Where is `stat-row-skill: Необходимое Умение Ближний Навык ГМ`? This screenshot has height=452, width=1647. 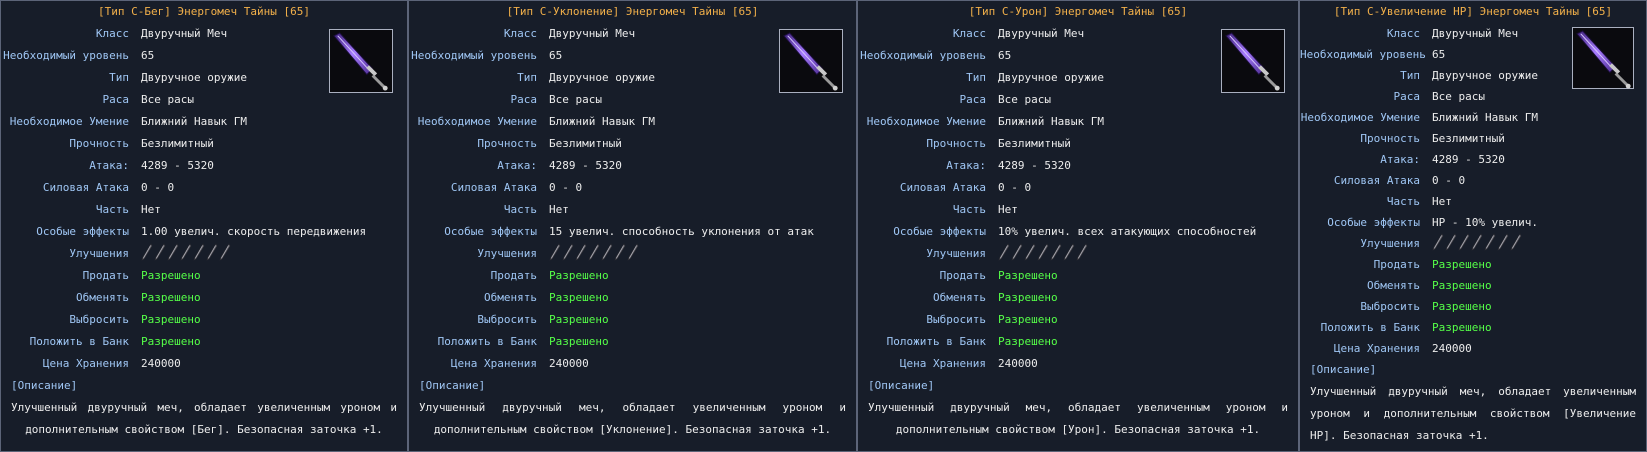
stat-row-skill: Необходимое Умение Ближний Навык ГМ is located at coordinates (204, 122).